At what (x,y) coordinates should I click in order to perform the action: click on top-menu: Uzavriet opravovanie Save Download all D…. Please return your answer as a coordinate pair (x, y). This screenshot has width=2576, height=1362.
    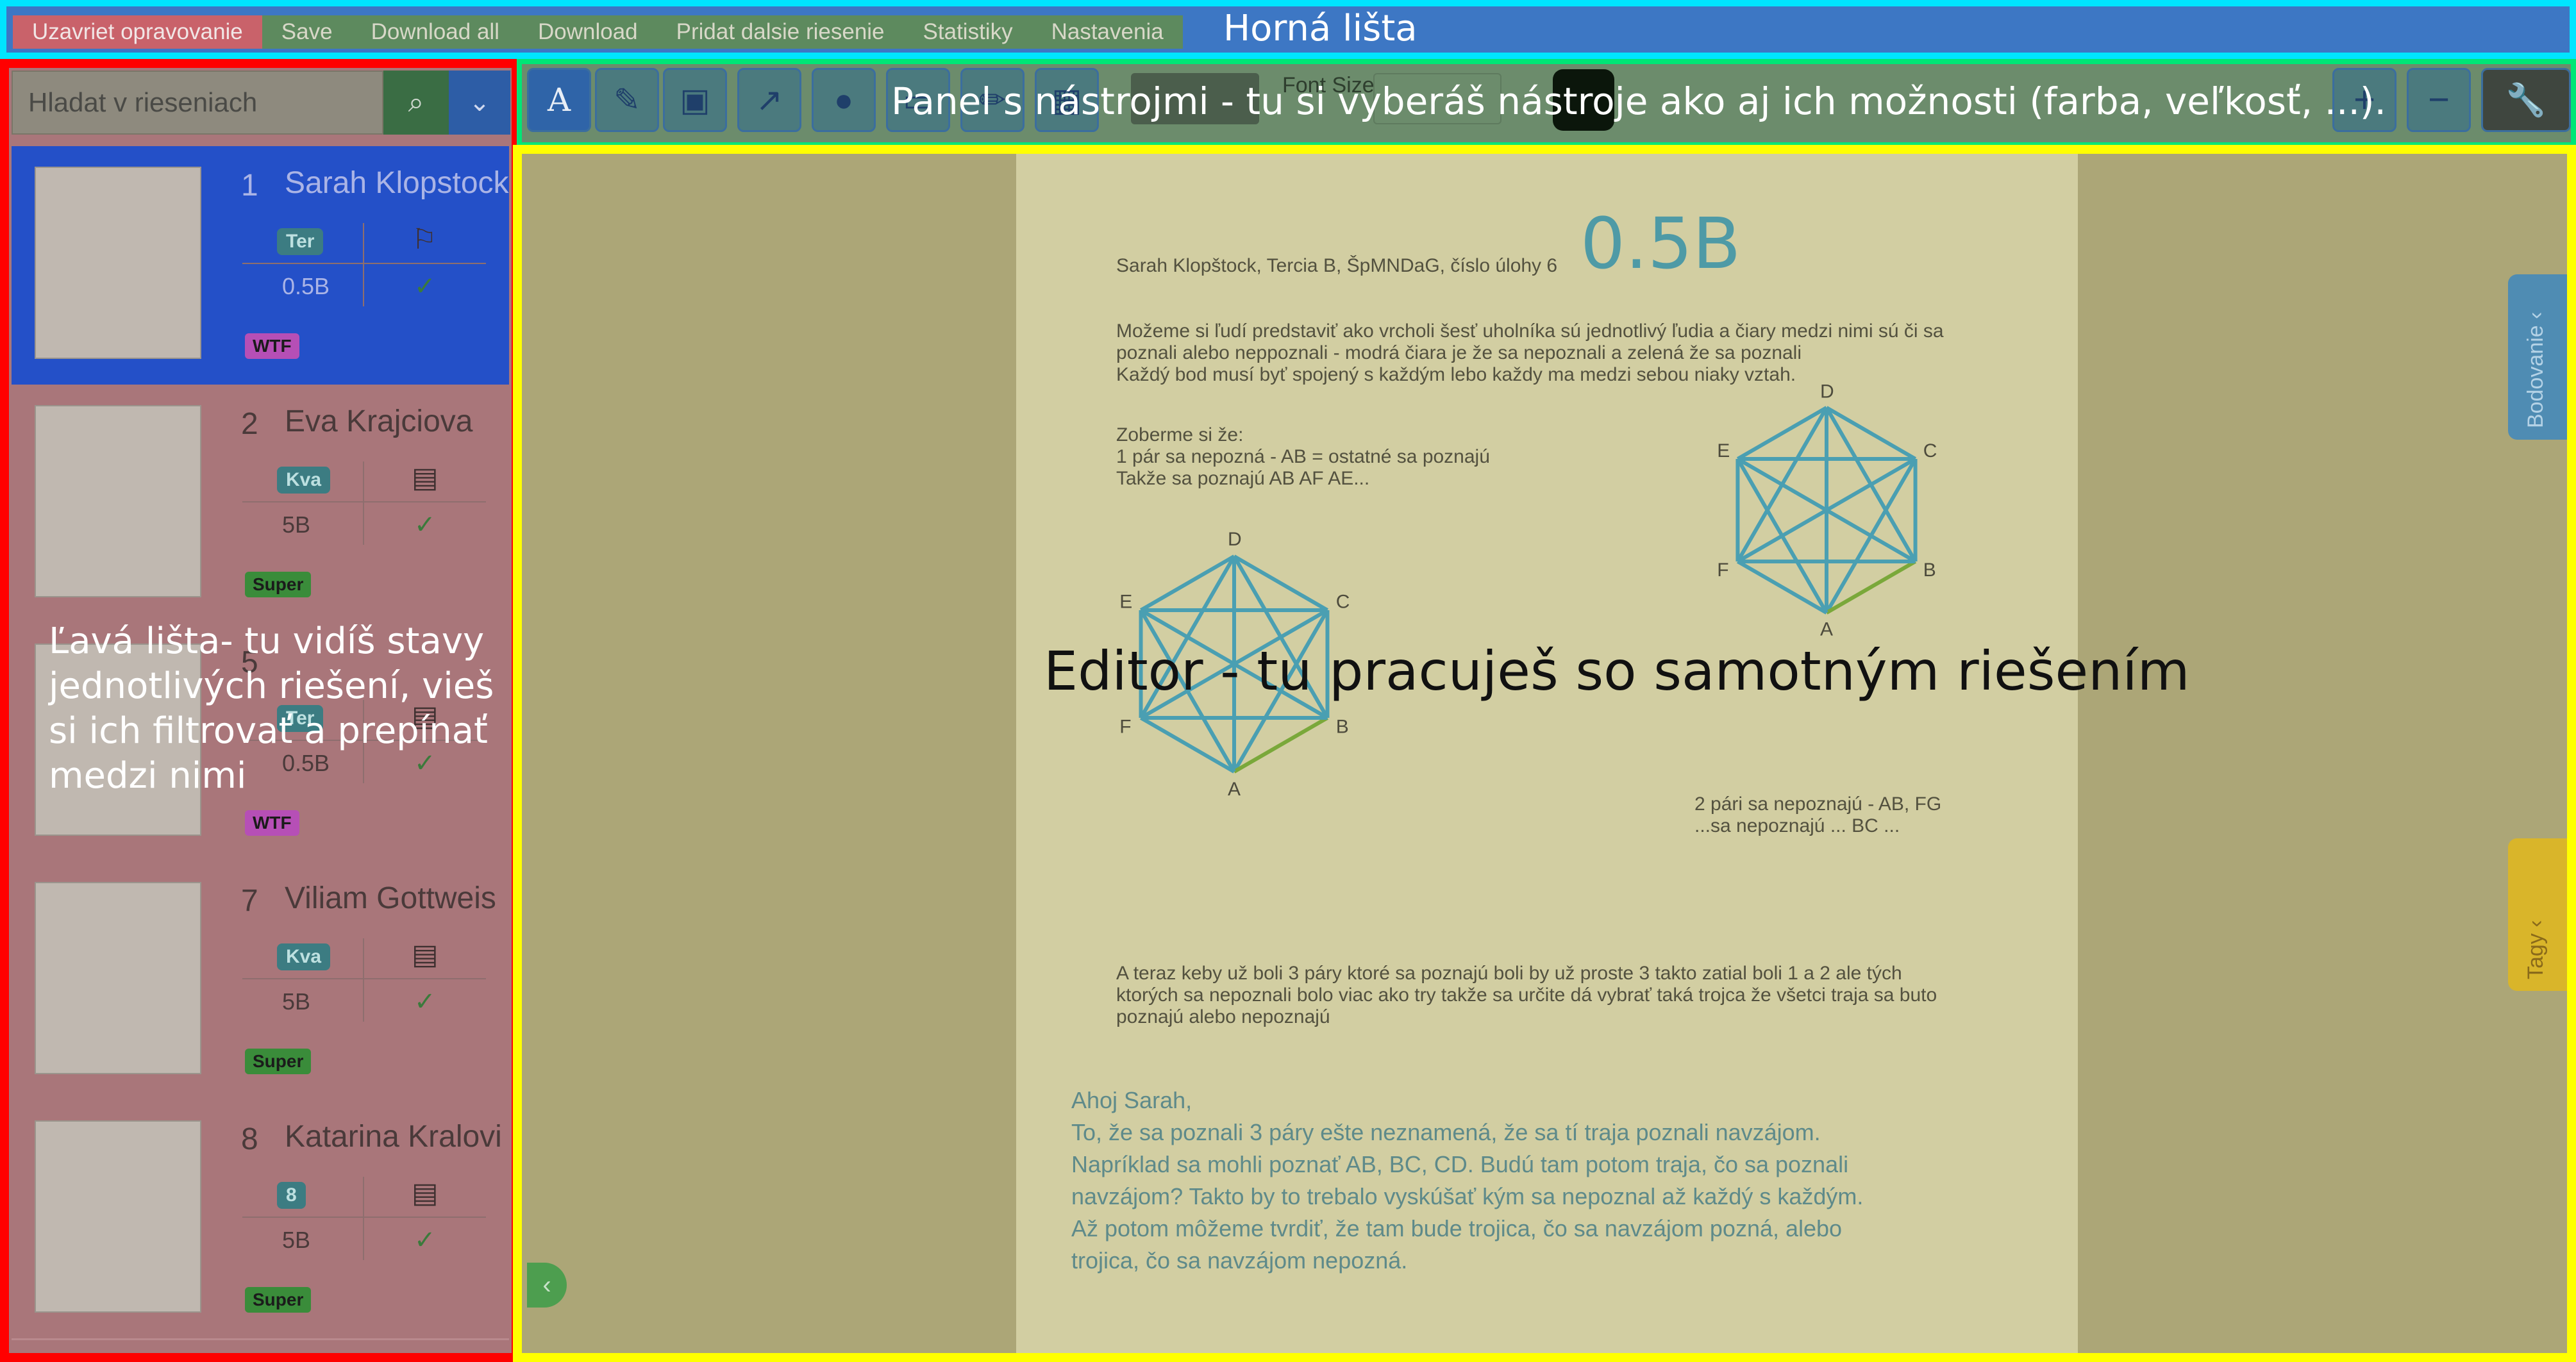
    Looking at the image, I should click on (598, 32).